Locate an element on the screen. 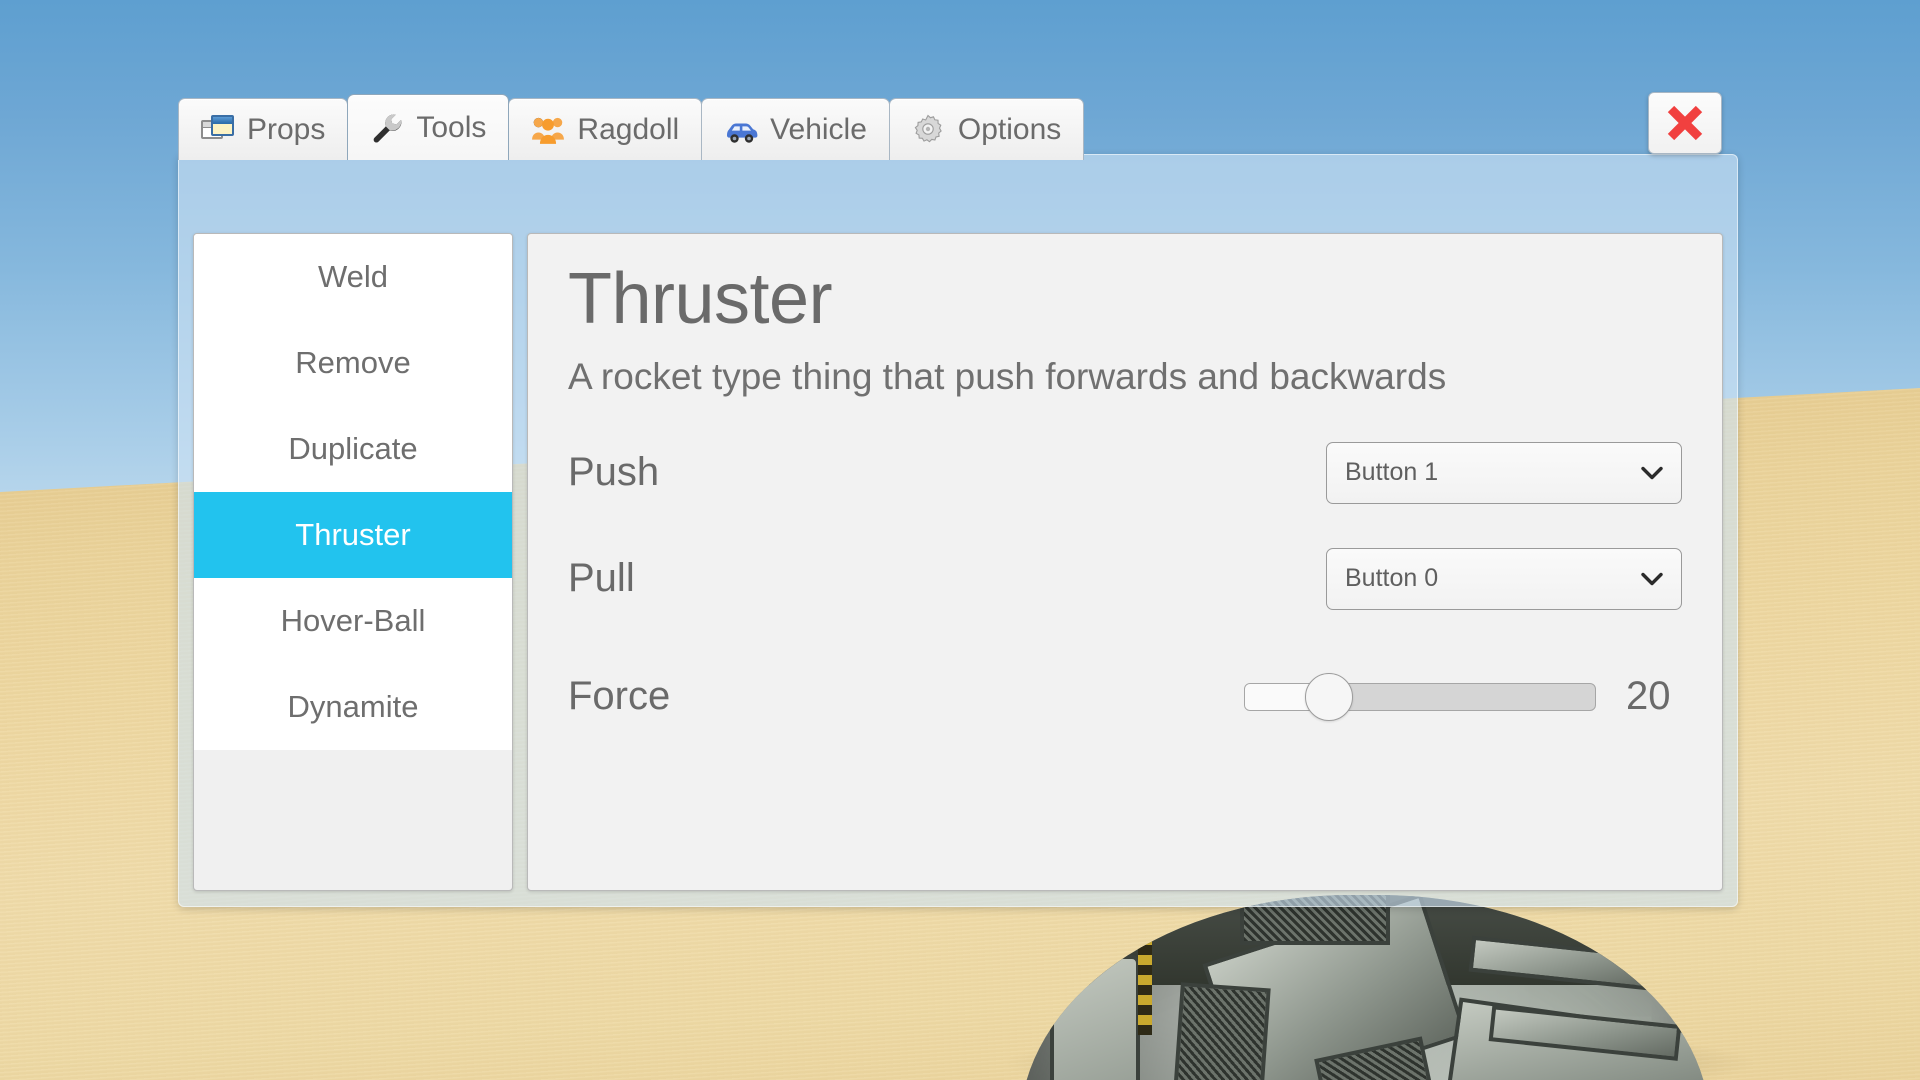 This screenshot has height=1080, width=1920. field-row-pull: Pull Button 0 is located at coordinates (1125, 578).